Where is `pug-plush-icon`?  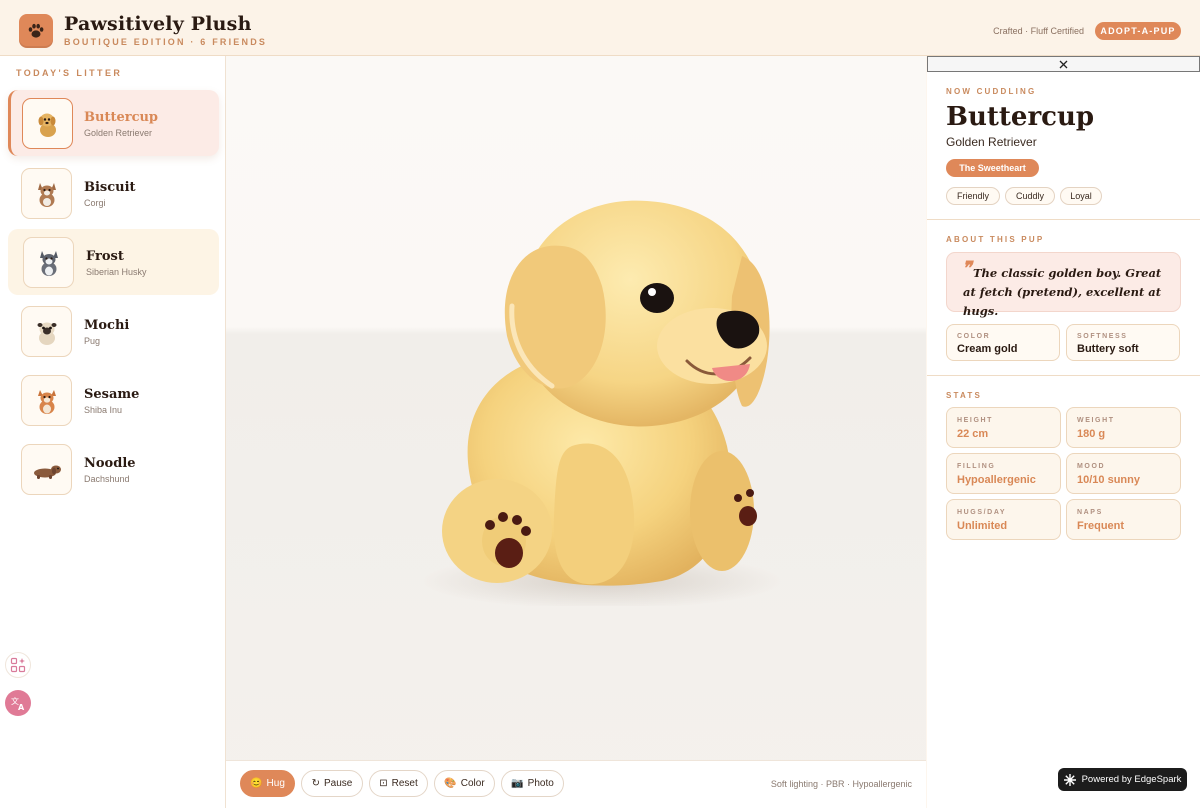 pug-plush-icon is located at coordinates (46, 333).